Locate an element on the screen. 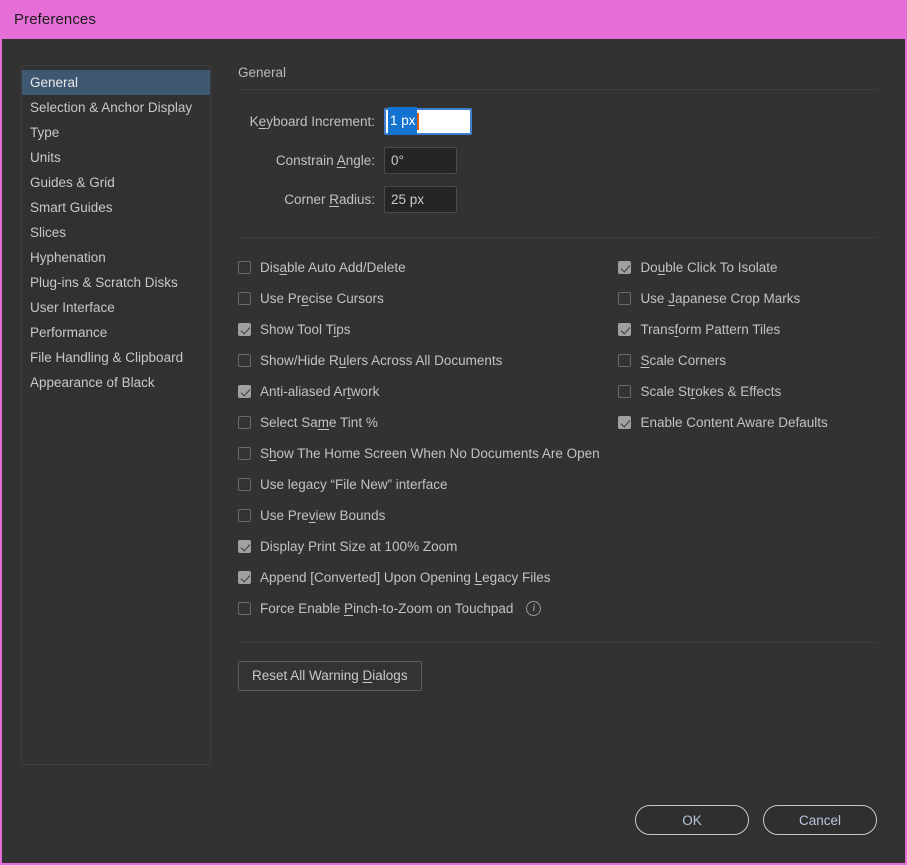 The height and width of the screenshot is (865, 907). sidebar-item-plug-ins-scratch-disks: Plug-ins & Scratch Disks is located at coordinates (116, 282).